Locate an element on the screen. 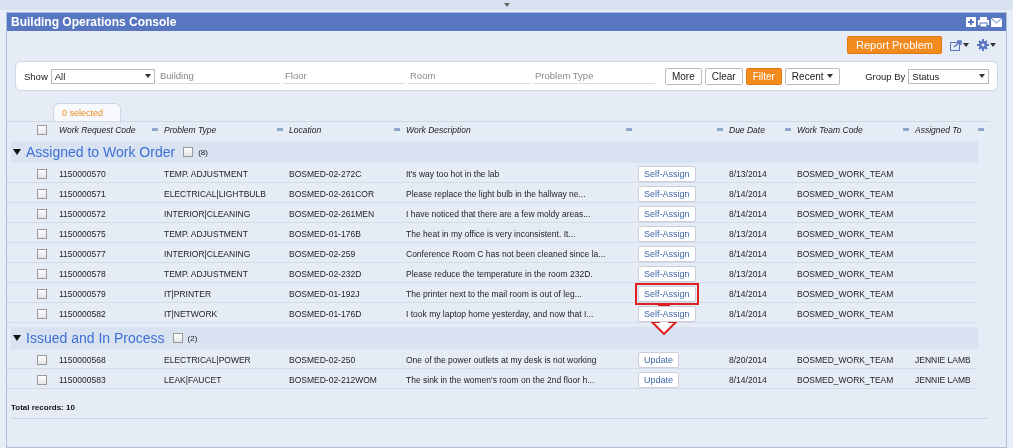 This screenshot has height=448, width=1013. table-cell-text: BOSMED-02-259 is located at coordinates (323, 254).